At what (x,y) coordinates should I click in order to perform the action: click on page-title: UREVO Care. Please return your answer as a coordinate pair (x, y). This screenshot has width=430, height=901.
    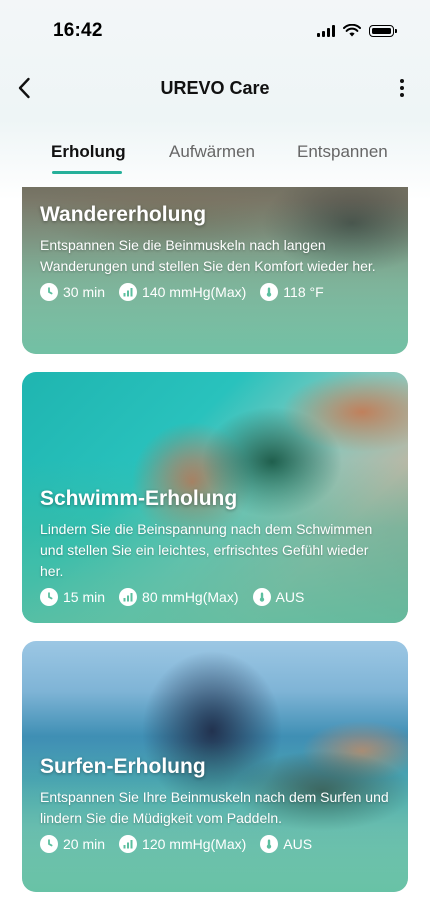
    Looking at the image, I should click on (215, 88).